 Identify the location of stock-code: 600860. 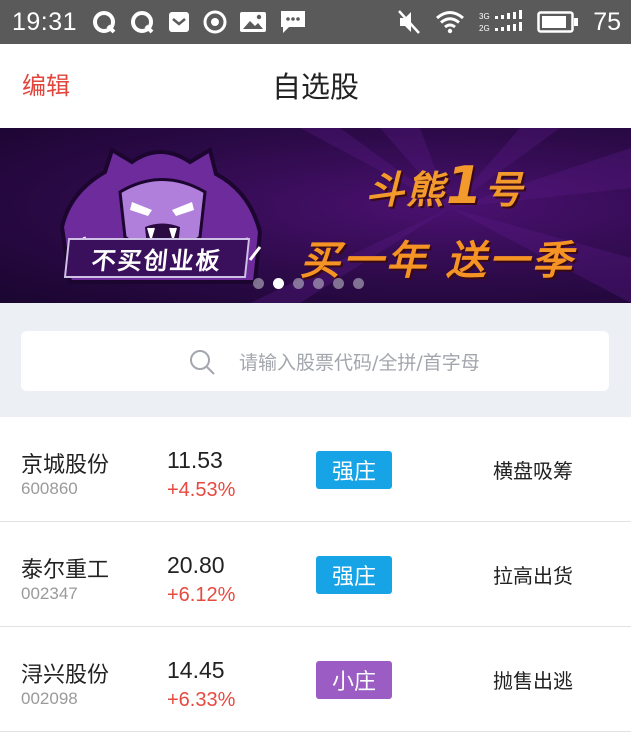
(49, 488).